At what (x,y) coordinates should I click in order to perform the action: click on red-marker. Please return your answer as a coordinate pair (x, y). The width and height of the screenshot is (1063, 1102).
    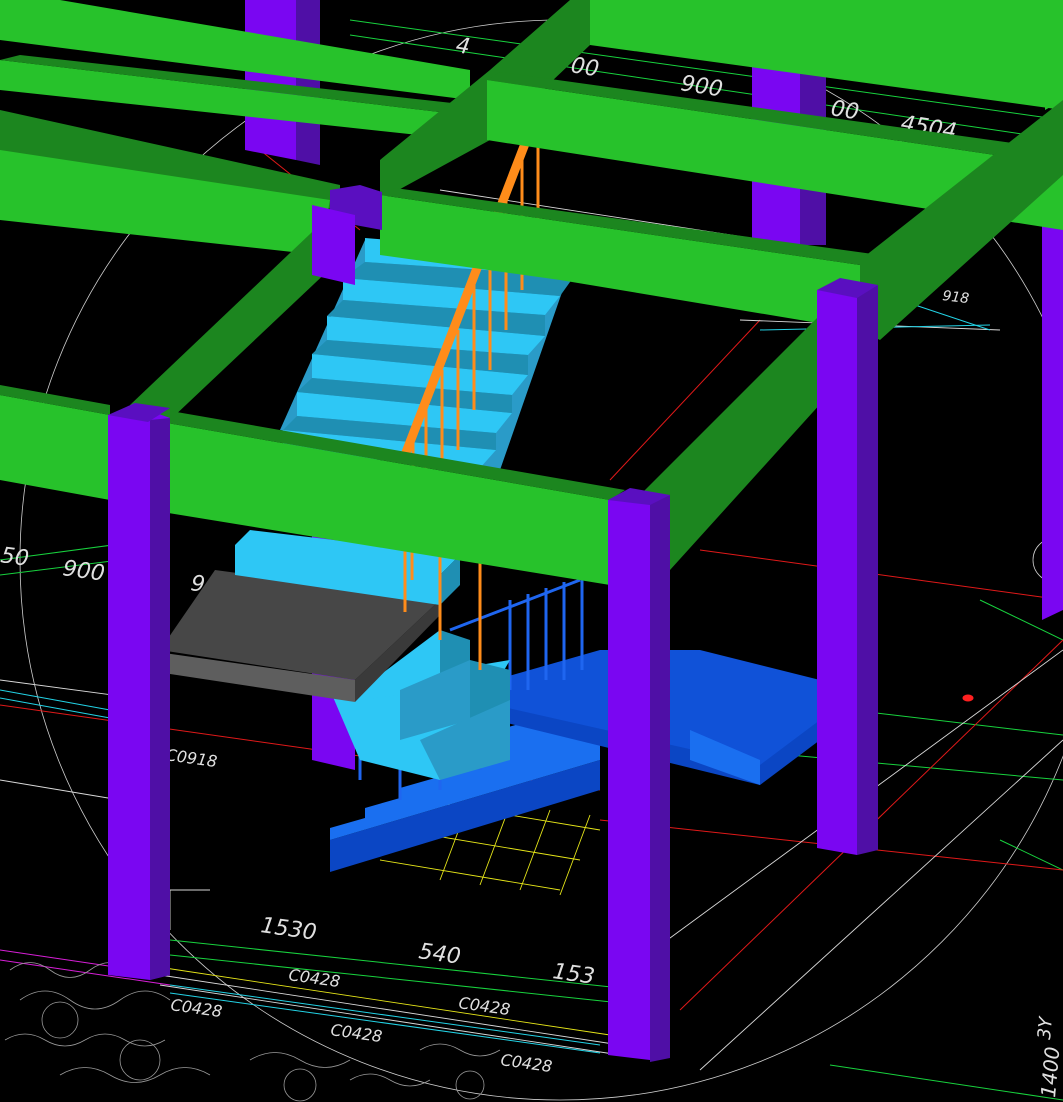
    Looking at the image, I should click on (968, 698).